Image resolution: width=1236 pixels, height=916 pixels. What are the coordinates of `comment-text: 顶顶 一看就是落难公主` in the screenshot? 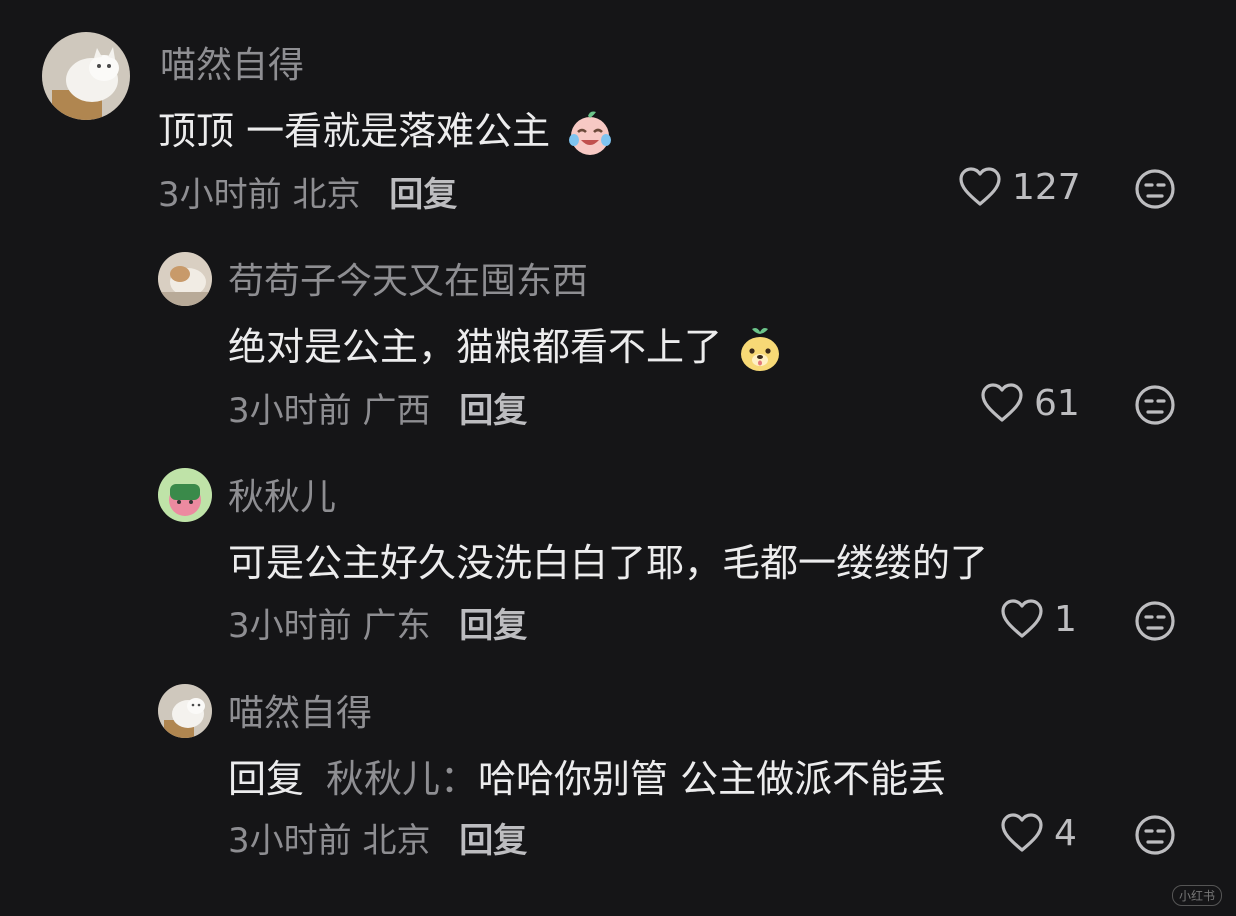 It's located at (386, 129).